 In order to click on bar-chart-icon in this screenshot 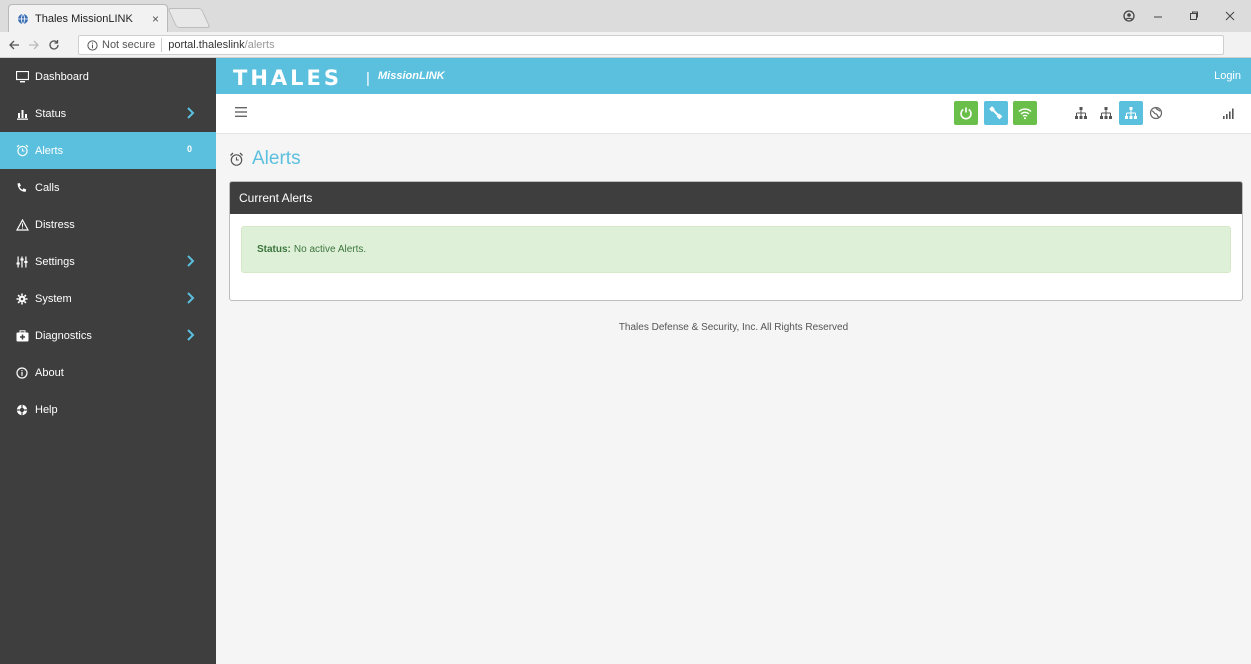, I will do `click(22, 114)`.